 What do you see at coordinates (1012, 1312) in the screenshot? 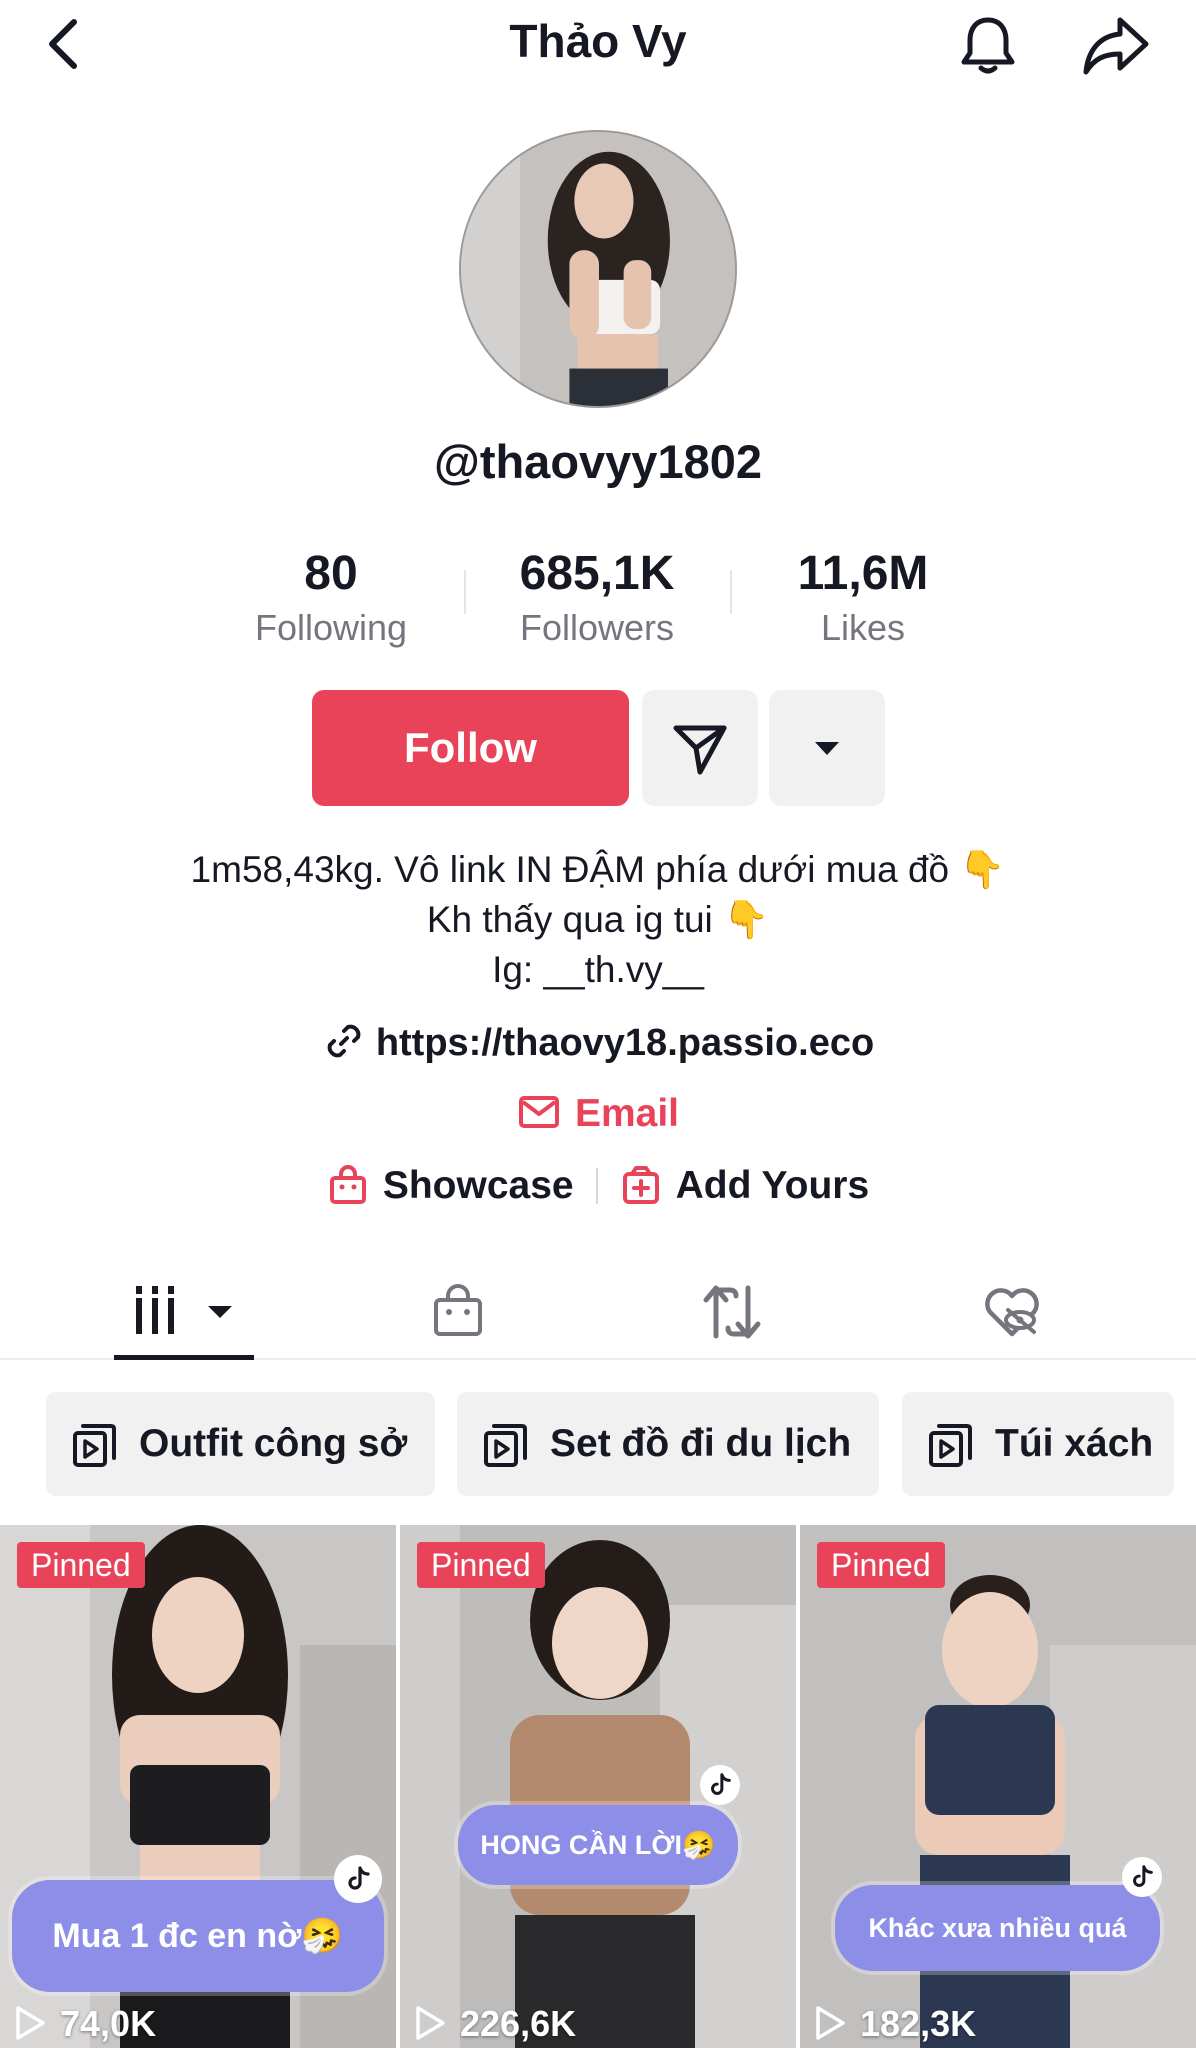
I see `hidden-heart-icon` at bounding box center [1012, 1312].